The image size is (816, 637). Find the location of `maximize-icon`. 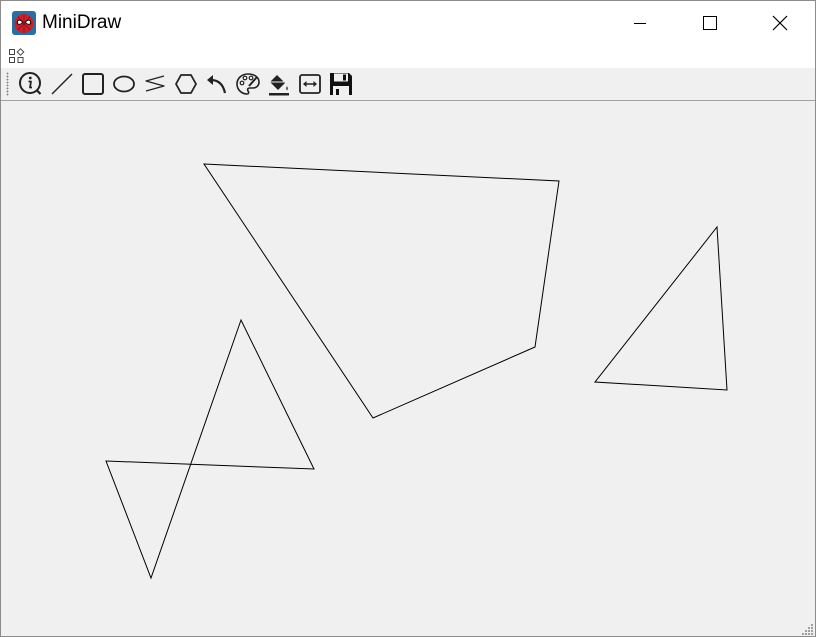

maximize-icon is located at coordinates (710, 23).